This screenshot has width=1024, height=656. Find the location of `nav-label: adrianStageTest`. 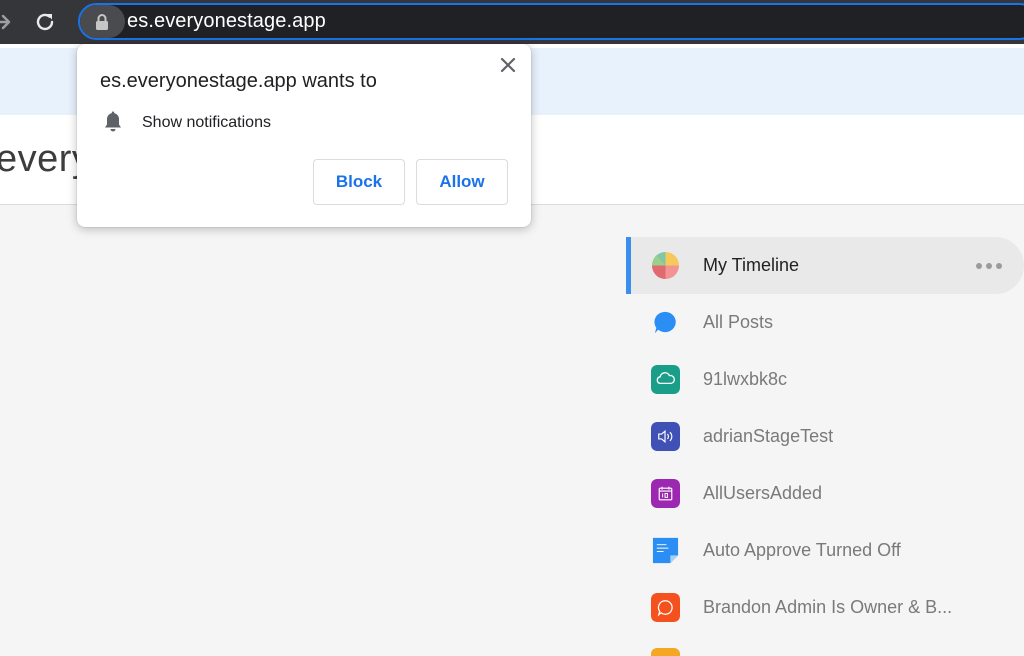

nav-label: adrianStageTest is located at coordinates (768, 436).